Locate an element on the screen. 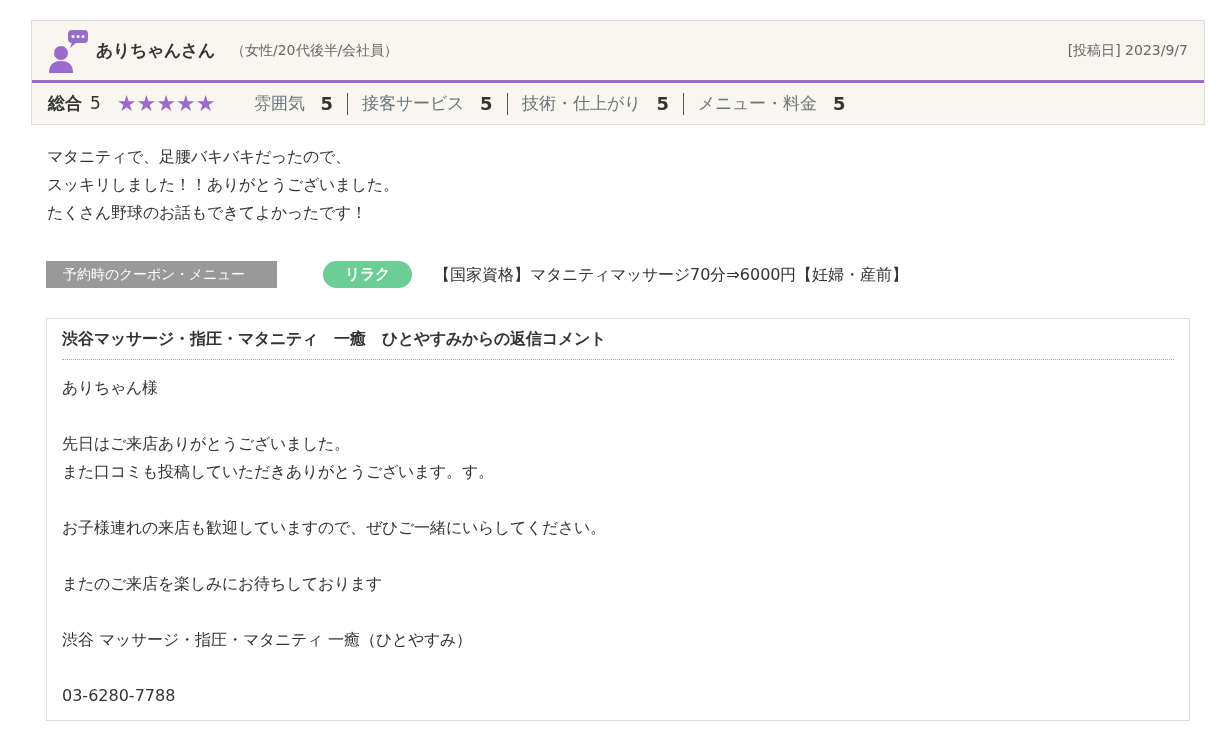 The image size is (1226, 749). reviewer-name: ありちゃんさん is located at coordinates (155, 50).